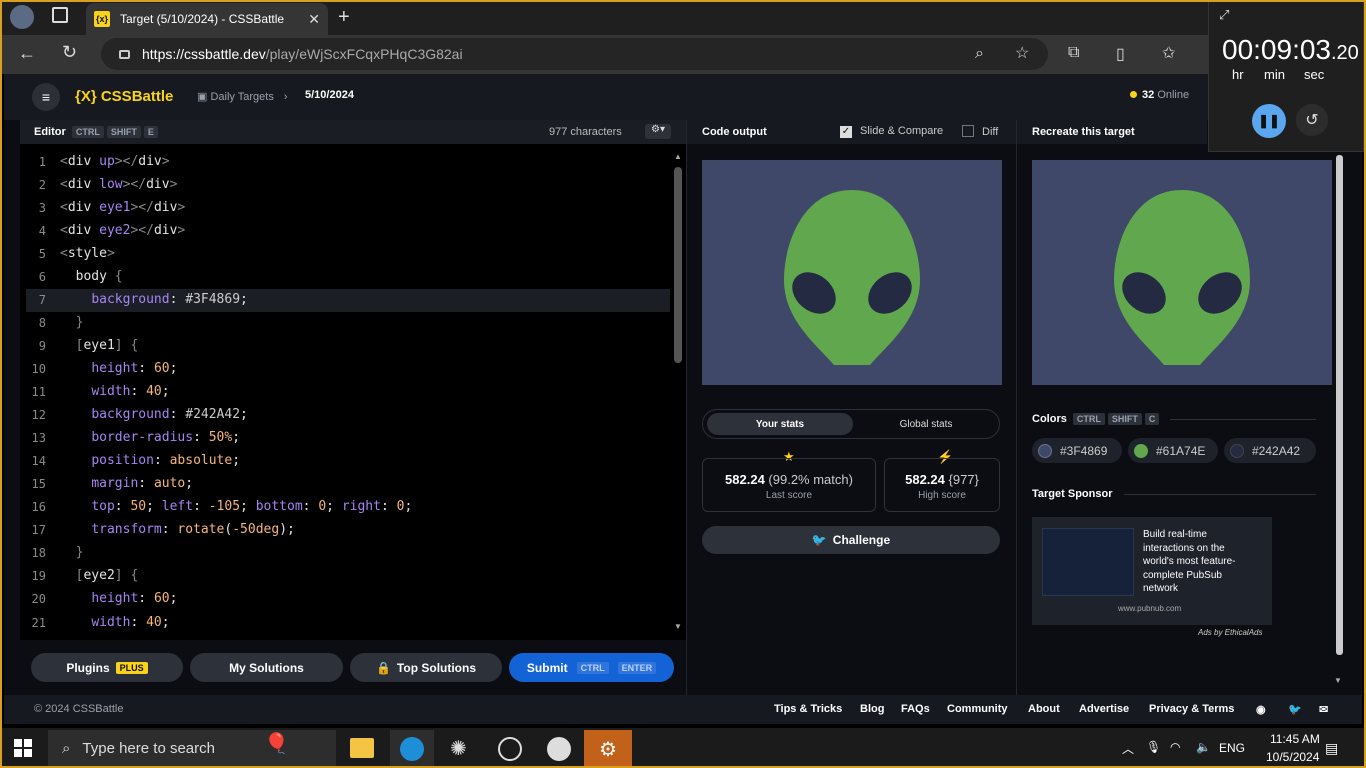 This screenshot has height=768, width=1366. I want to click on favorites-icon: ✩, so click(1168, 53).